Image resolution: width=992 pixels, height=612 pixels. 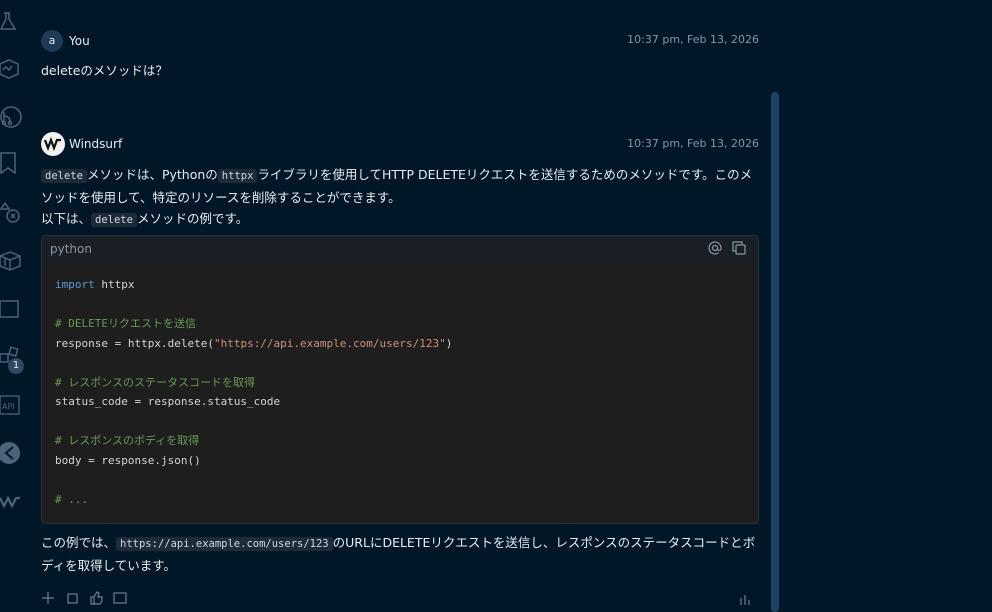 What do you see at coordinates (11, 163) in the screenshot?
I see `bookmark-icon` at bounding box center [11, 163].